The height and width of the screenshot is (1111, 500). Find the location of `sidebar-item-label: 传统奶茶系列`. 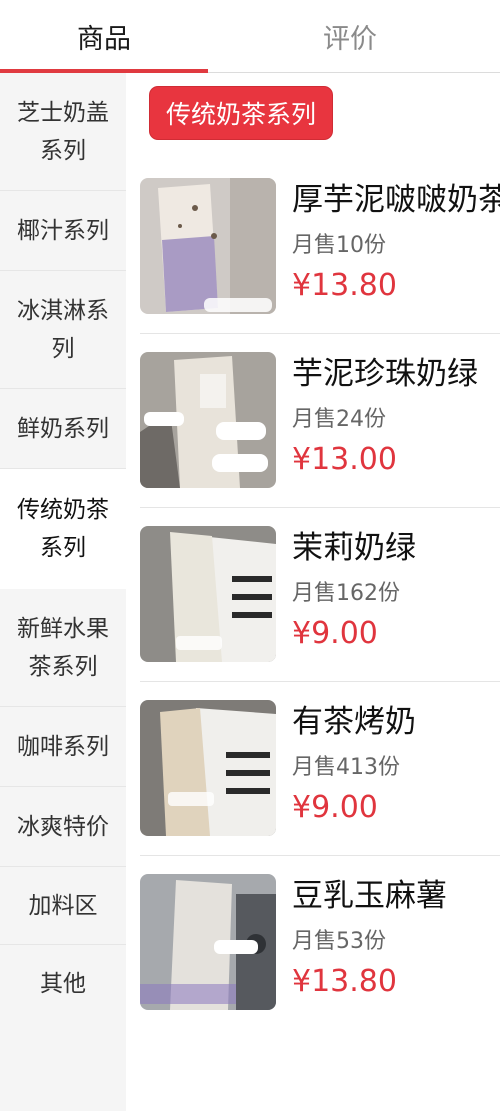

sidebar-item-label: 传统奶茶系列 is located at coordinates (63, 528).